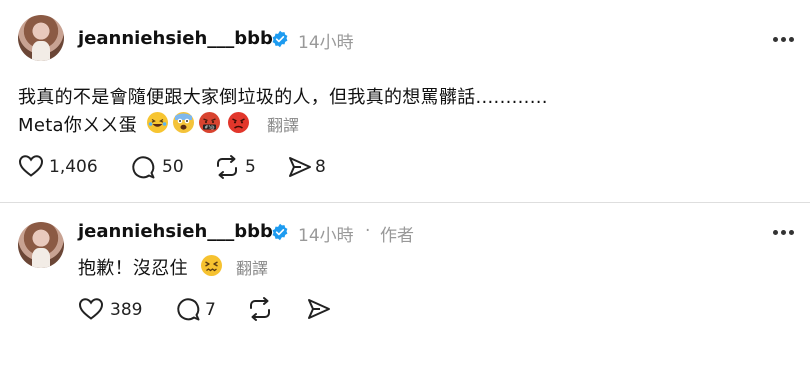 The height and width of the screenshot is (365, 810). I want to click on post-text-line-2: Meta你ㄨㄨ蛋, so click(78, 125).